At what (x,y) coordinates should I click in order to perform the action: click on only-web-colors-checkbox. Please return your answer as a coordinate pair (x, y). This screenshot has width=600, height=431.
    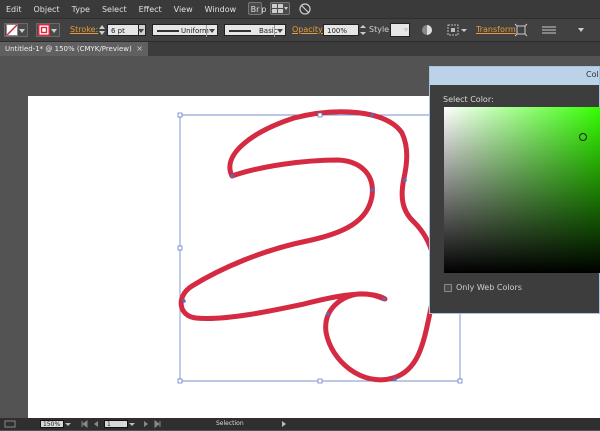
    Looking at the image, I should click on (448, 287).